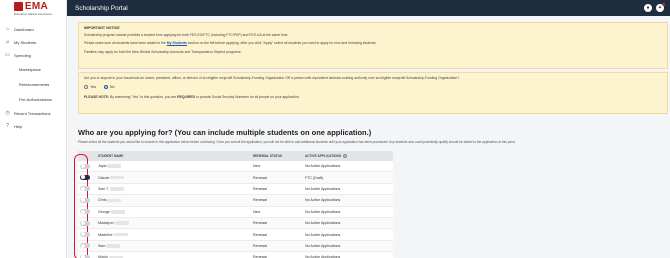 The image size is (670, 258). I want to click on radio-no-circle, so click(105, 86).